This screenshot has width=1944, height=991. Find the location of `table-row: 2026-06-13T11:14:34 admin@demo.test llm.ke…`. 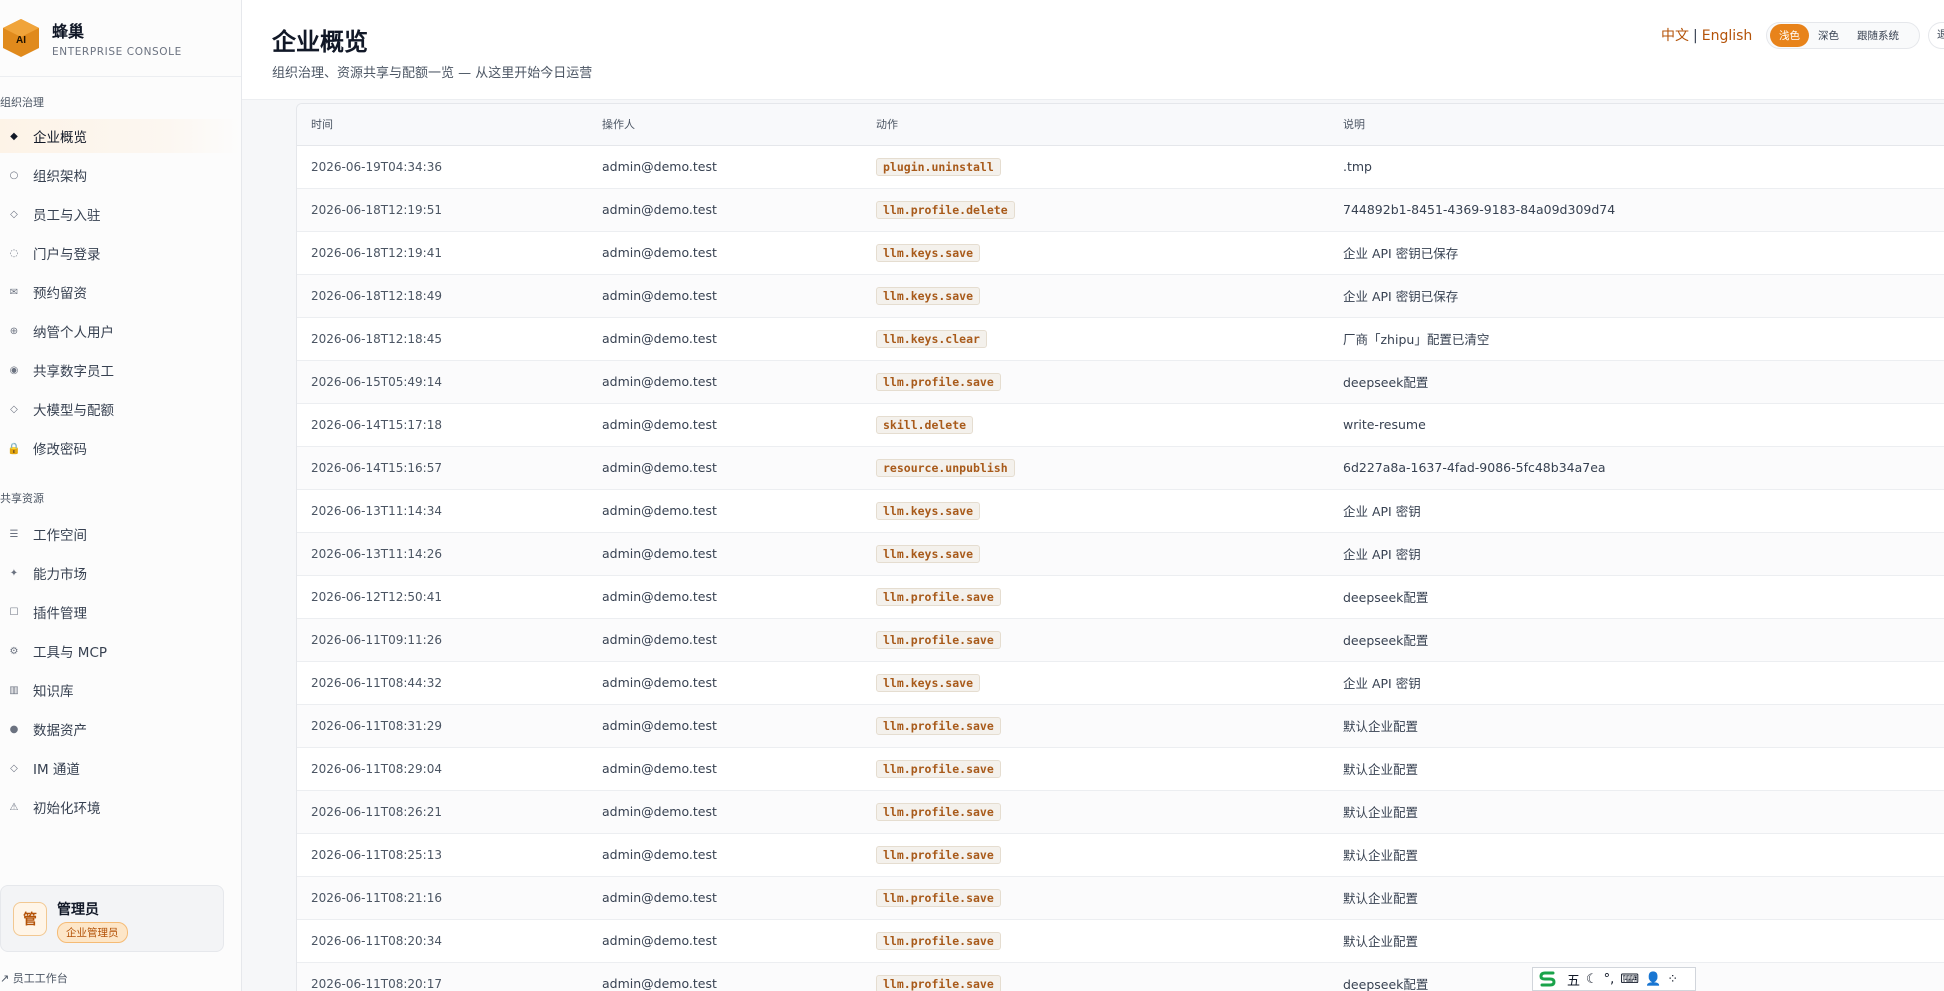

table-row: 2026-06-13T11:14:34 admin@demo.test llm.ke… is located at coordinates (1120, 511).